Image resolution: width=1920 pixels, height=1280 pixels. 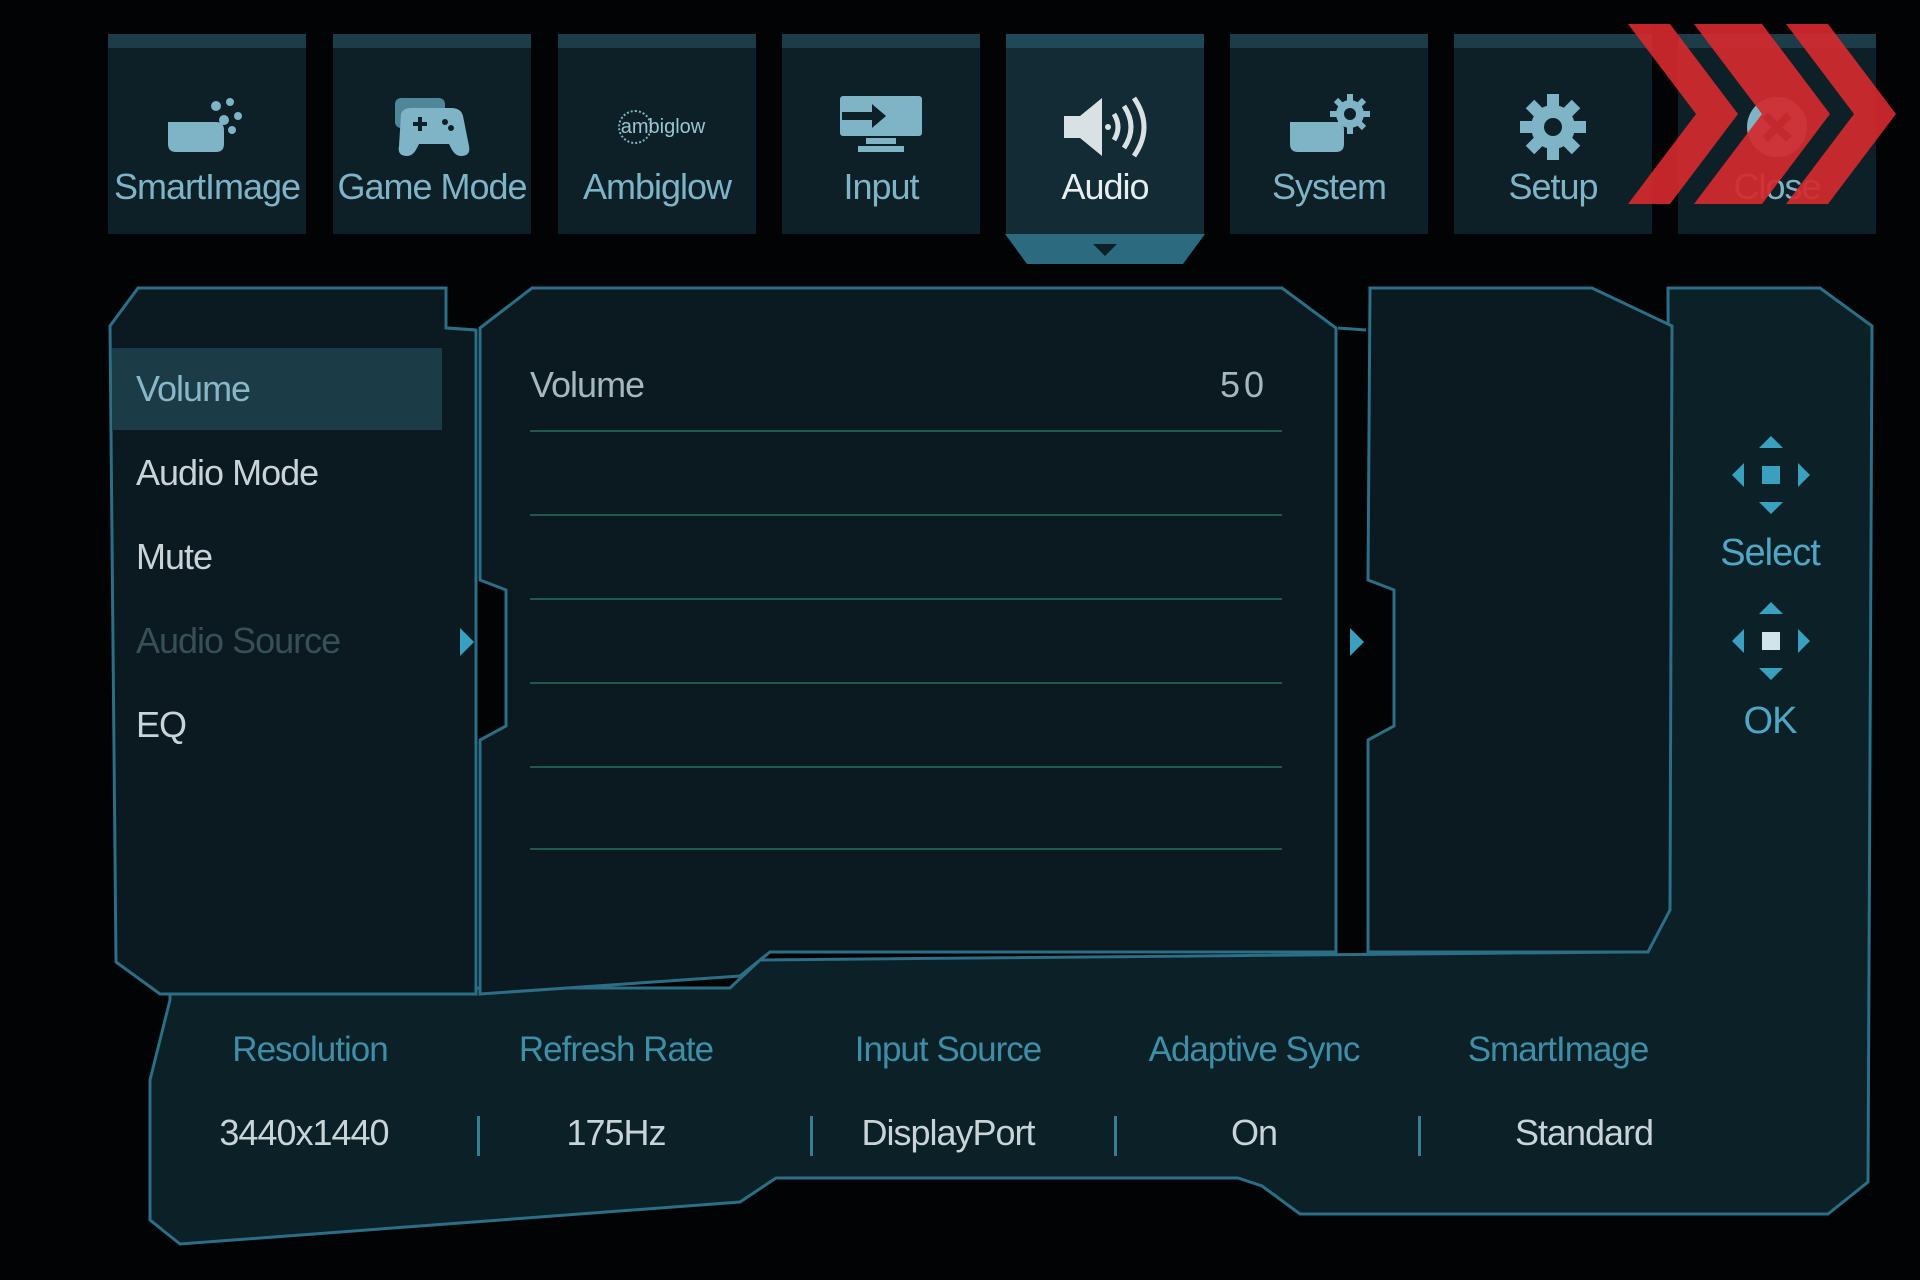 What do you see at coordinates (948, 1132) in the screenshot?
I see `status-value-input-source: DisplayPort` at bounding box center [948, 1132].